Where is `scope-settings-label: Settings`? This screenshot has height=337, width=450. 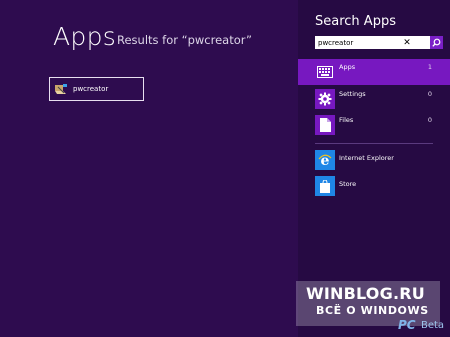 scope-settings-label: Settings is located at coordinates (352, 94).